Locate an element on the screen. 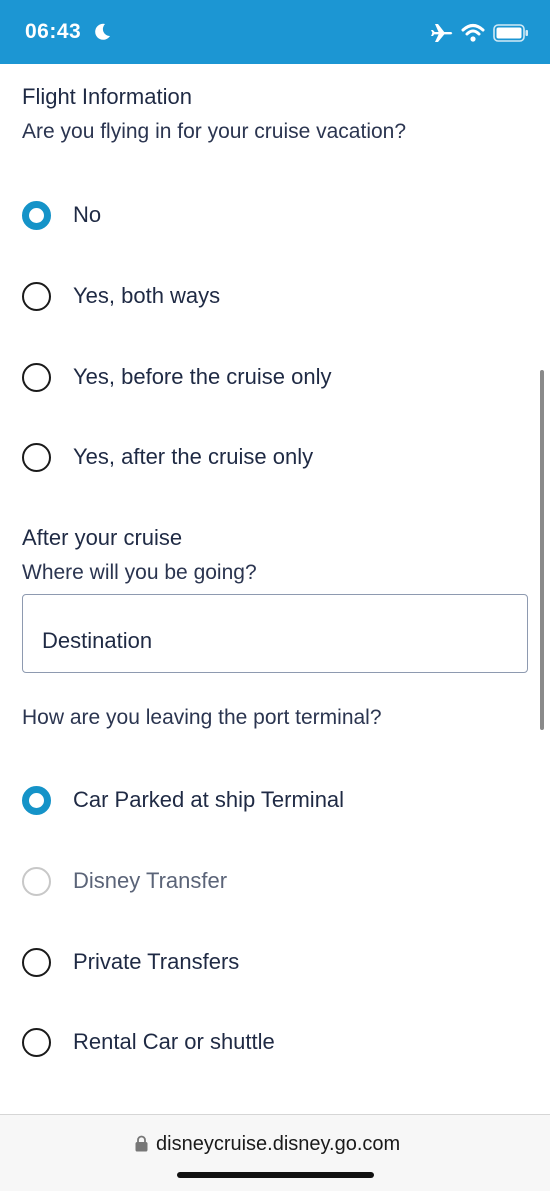 The height and width of the screenshot is (1191, 550). flight-option-both-ways: Yes, both ways is located at coordinates (272, 296).